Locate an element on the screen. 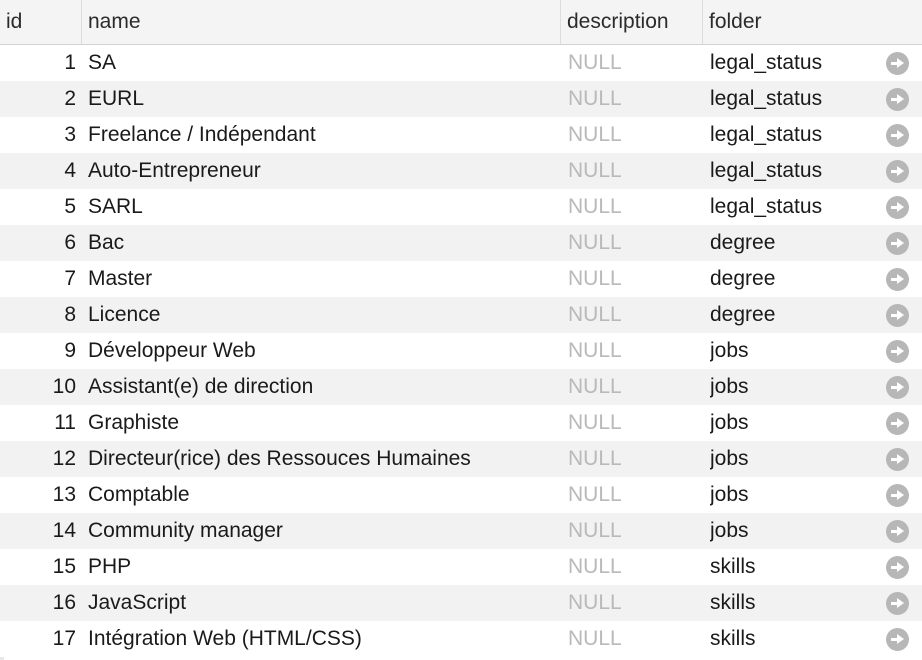 The width and height of the screenshot is (922, 660). cell-name: Master is located at coordinates (323, 279).